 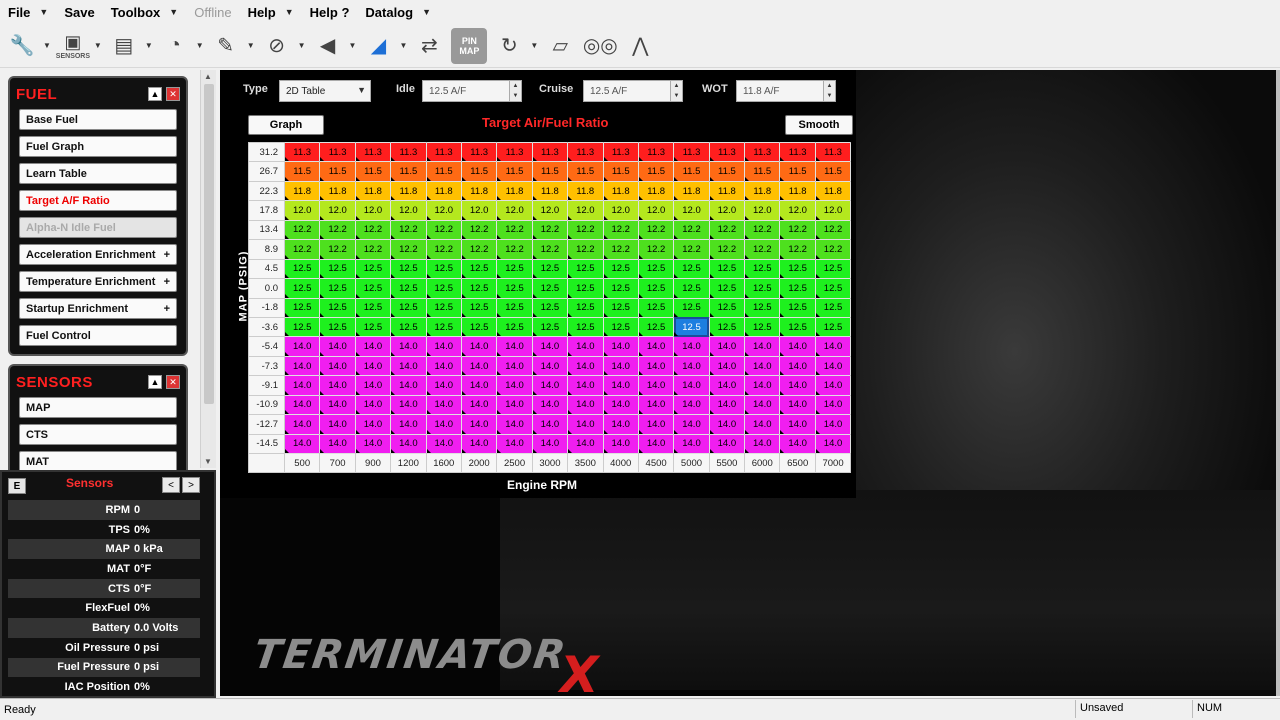 What do you see at coordinates (98, 281) in the screenshot?
I see `nav-temperature-enrichment-button: Temperature Enrichment +` at bounding box center [98, 281].